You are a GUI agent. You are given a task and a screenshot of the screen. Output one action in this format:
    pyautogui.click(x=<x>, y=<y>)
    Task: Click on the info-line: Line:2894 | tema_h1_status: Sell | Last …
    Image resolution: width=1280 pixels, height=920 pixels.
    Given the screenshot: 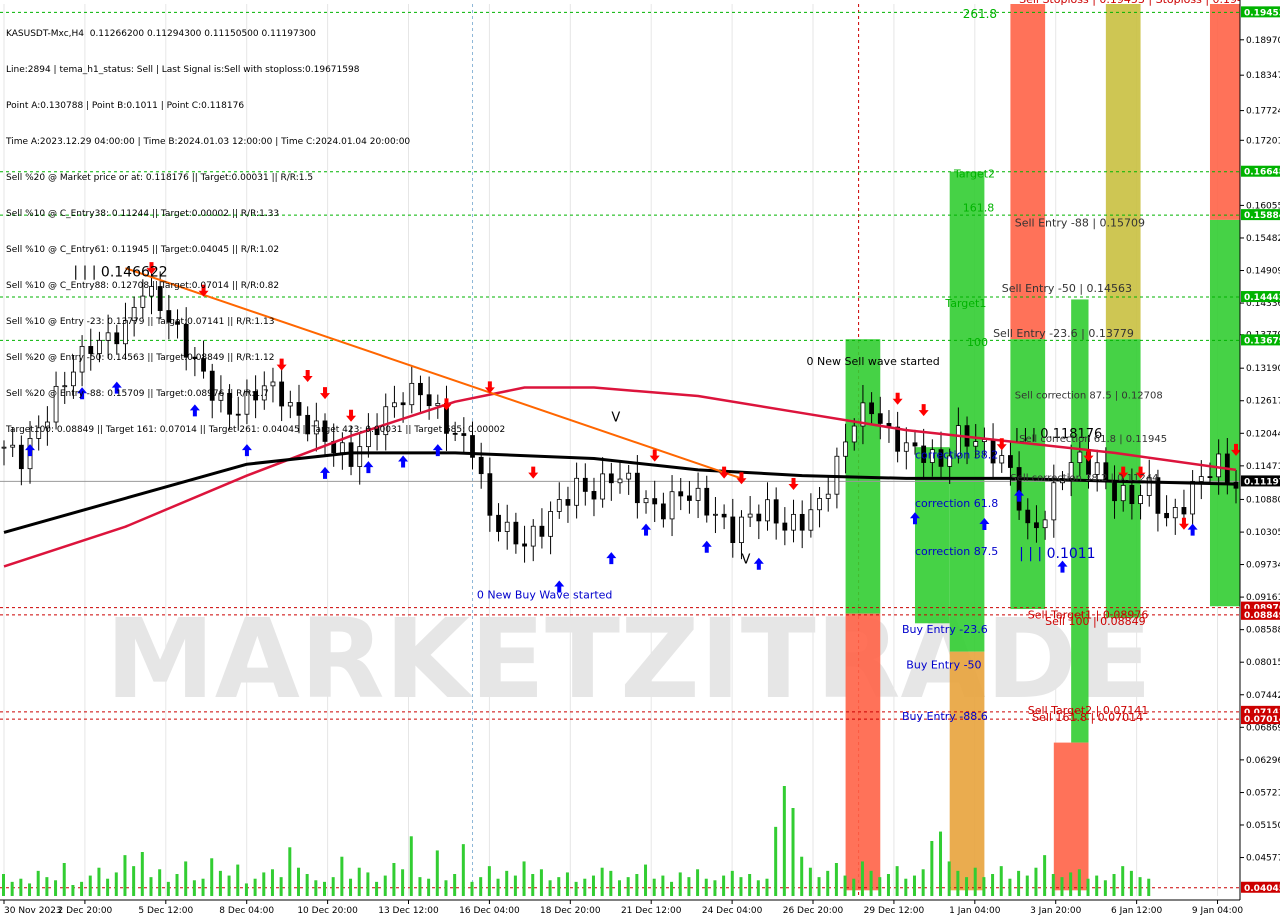 What is the action you would take?
    pyautogui.click(x=183, y=70)
    